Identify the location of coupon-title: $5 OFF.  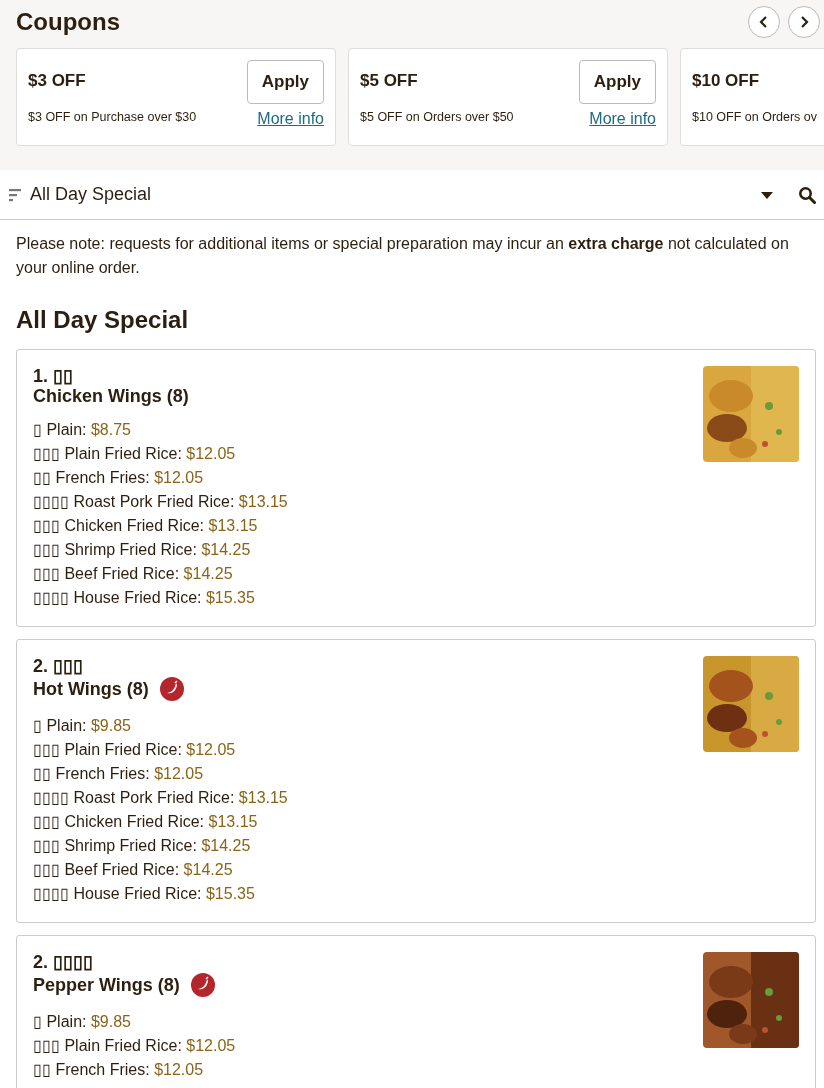
(389, 81).